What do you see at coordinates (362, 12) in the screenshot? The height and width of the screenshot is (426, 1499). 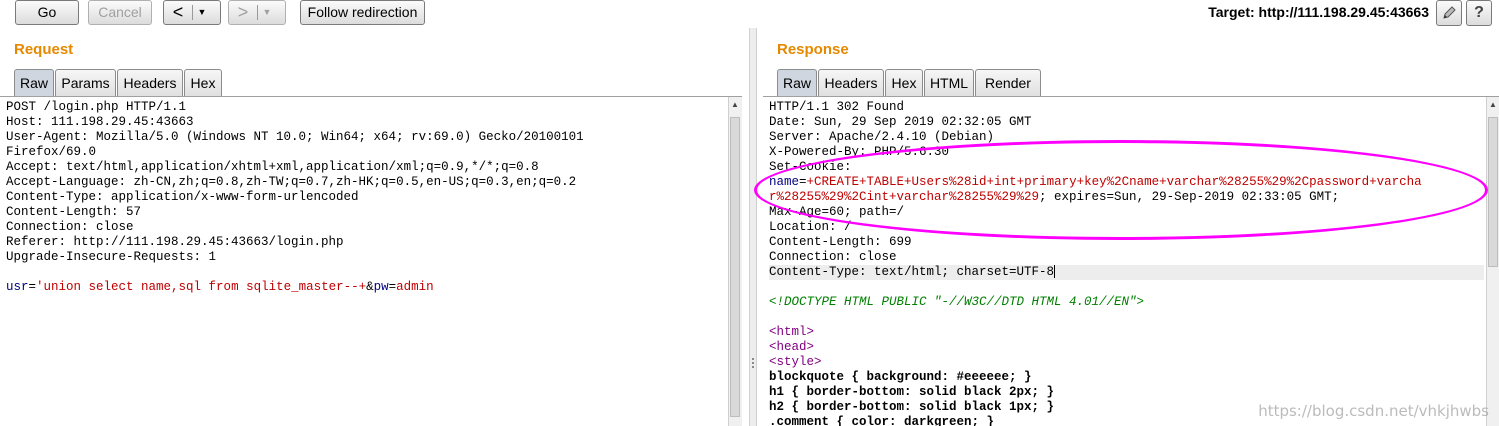 I see `follow-redirection-button: Follow redirection` at bounding box center [362, 12].